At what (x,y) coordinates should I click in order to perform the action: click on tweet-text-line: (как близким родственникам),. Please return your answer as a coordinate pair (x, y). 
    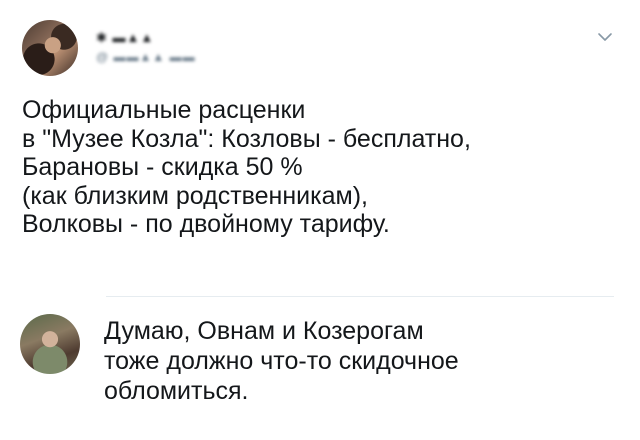
    Looking at the image, I should click on (195, 195).